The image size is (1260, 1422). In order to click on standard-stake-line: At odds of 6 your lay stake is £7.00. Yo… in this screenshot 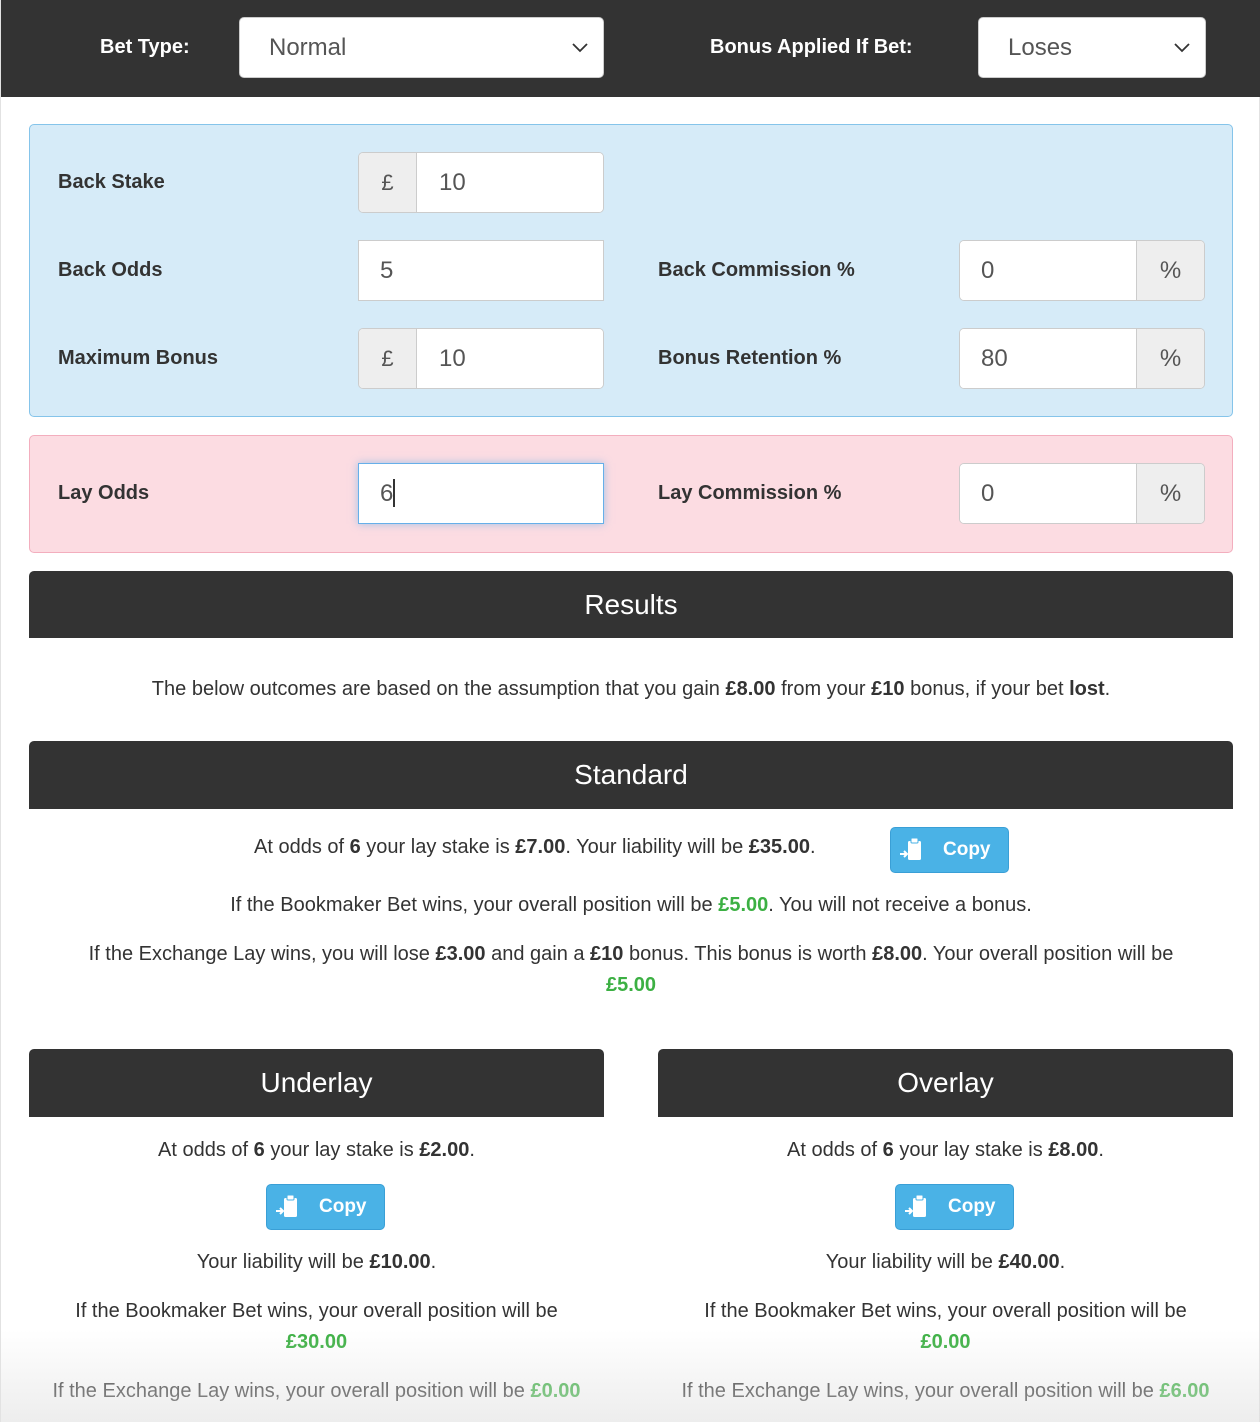, I will do `click(535, 847)`.